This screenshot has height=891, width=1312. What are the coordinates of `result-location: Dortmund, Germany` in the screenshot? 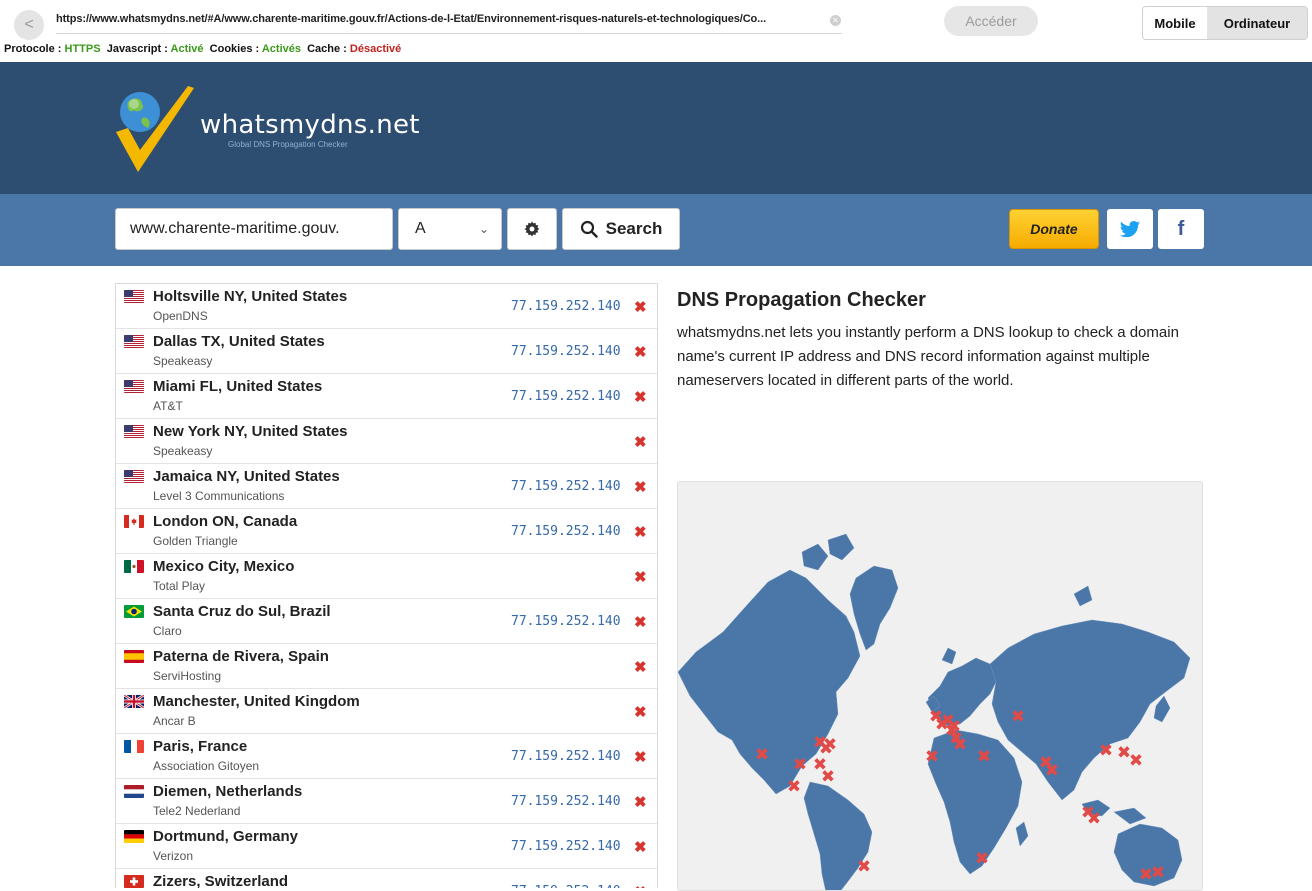 It's located at (226, 836).